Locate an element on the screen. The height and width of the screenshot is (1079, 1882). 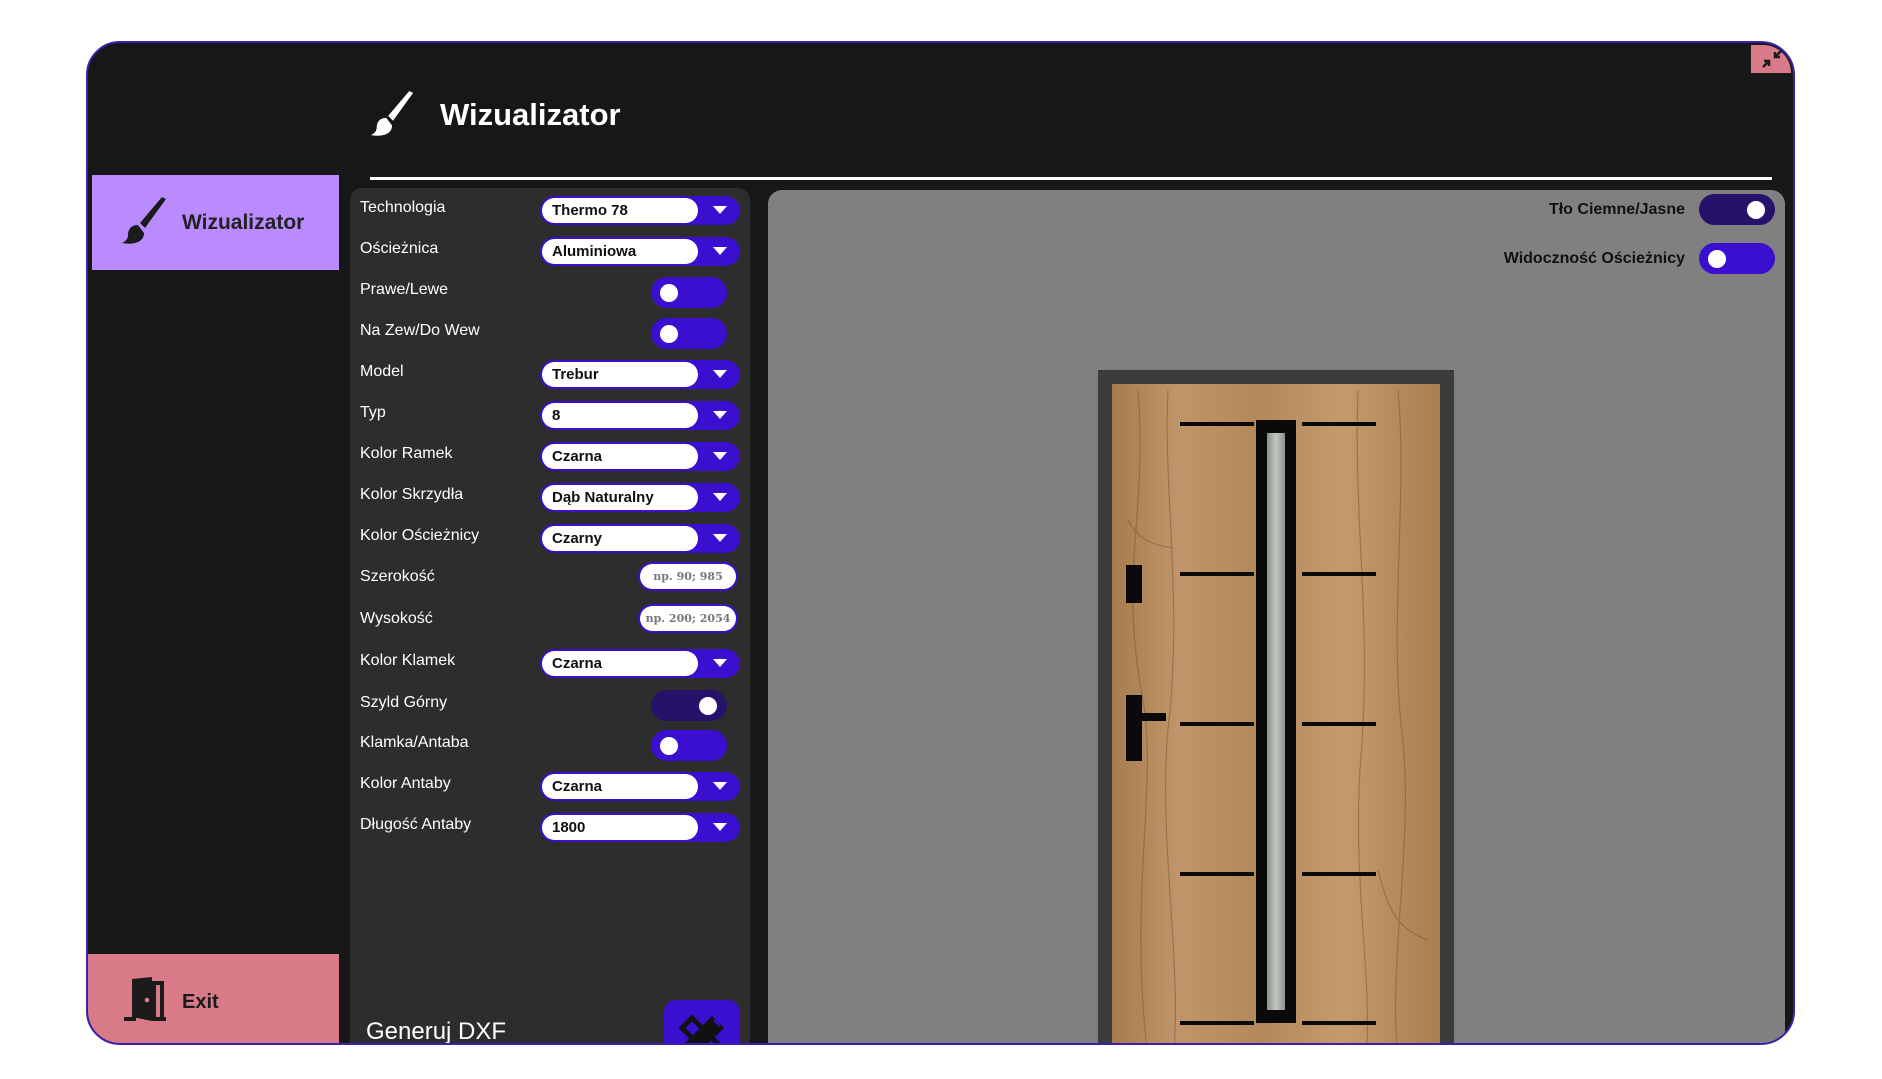
background-toggle-row: Tło Ciemne/Jasne is located at coordinates (1625, 211).